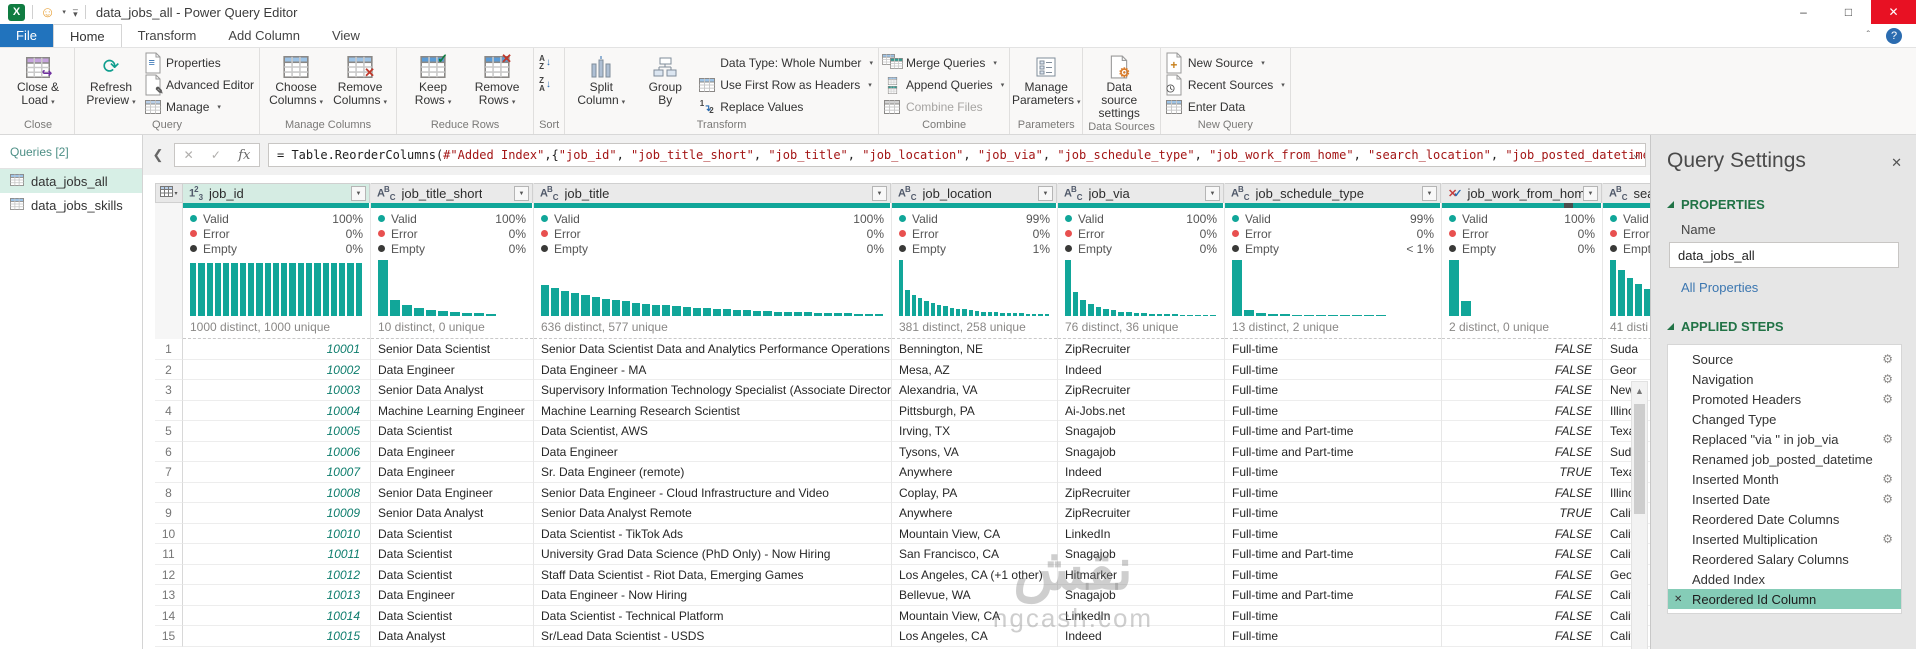 Image resolution: width=1916 pixels, height=649 pixels. I want to click on query-item-data-jobs-skills: data_jobs_skills, so click(71, 205).